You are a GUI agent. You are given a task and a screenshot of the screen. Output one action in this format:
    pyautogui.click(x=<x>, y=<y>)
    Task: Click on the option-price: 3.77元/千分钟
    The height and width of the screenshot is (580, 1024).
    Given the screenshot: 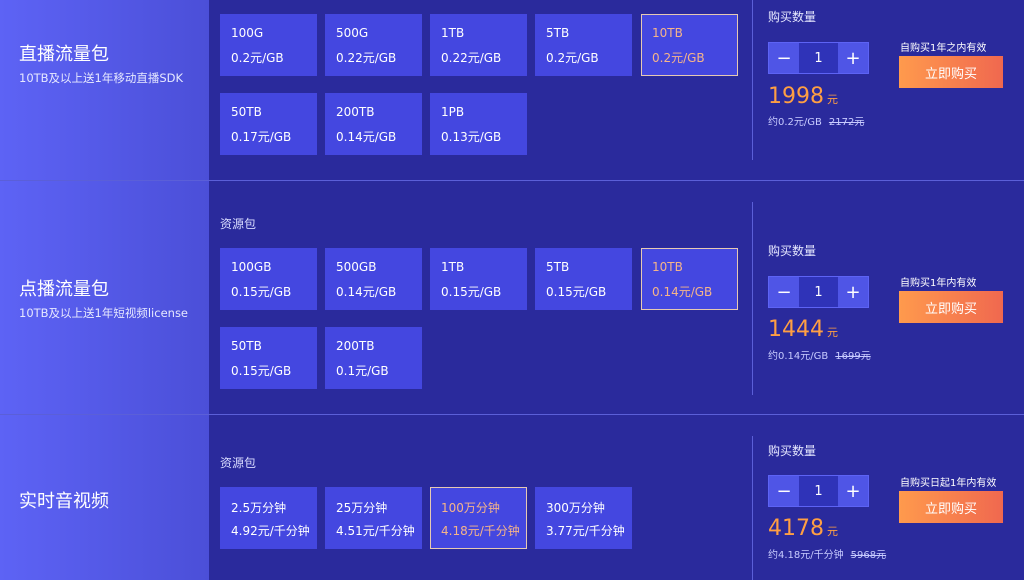 What is the action you would take?
    pyautogui.click(x=585, y=531)
    